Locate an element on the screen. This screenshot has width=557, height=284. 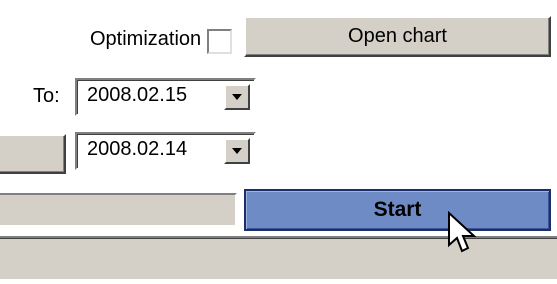
from-date-select: 2008.02.14 is located at coordinates (165, 151).